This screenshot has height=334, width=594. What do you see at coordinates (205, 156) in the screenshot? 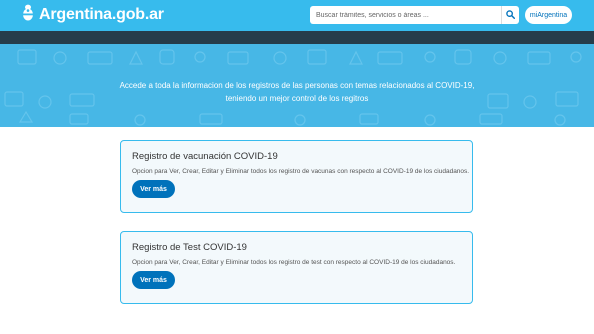
I see `card-title: Registro de vacunación COVID-19` at bounding box center [205, 156].